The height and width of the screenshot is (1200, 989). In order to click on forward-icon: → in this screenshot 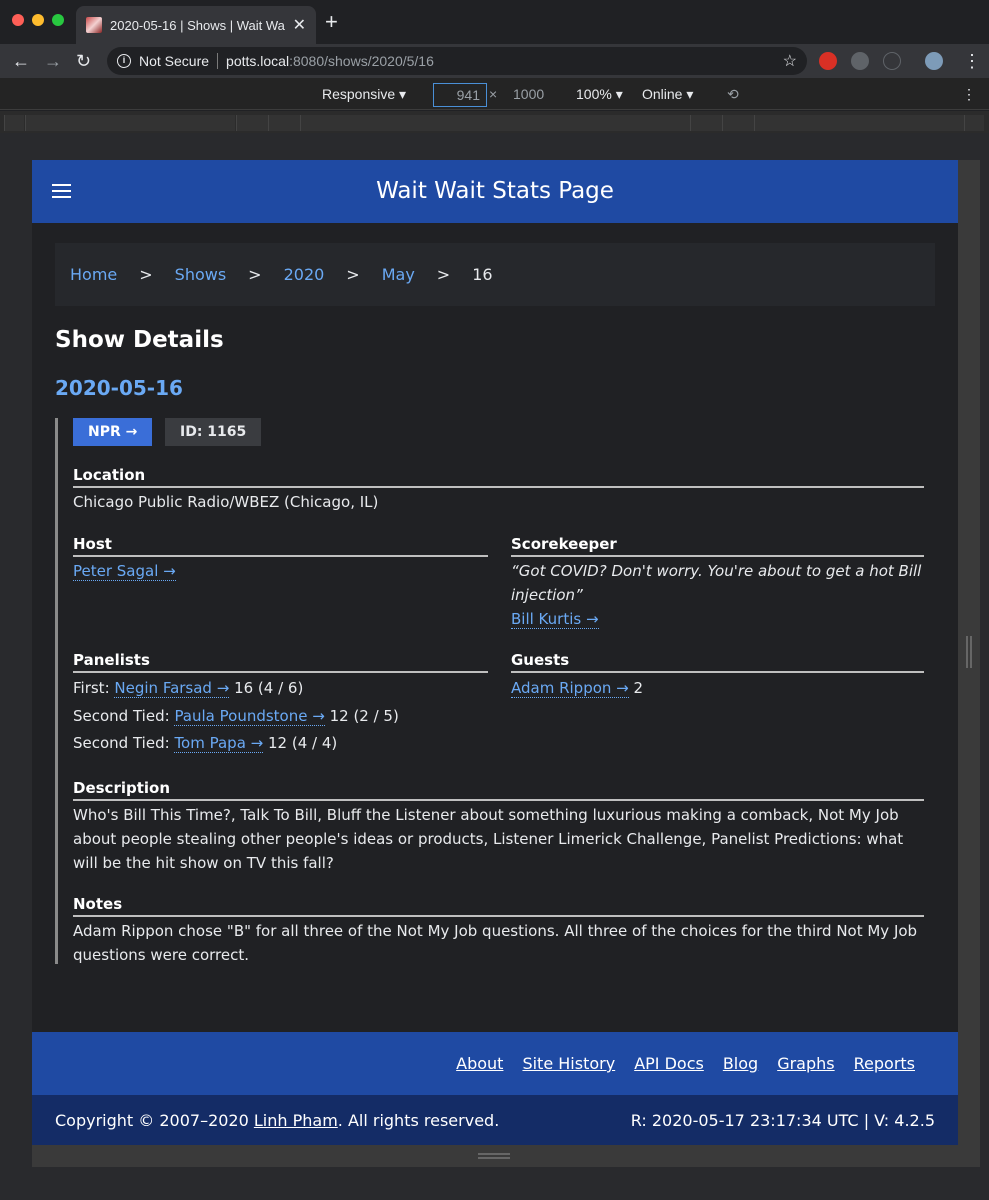, I will do `click(53, 61)`.